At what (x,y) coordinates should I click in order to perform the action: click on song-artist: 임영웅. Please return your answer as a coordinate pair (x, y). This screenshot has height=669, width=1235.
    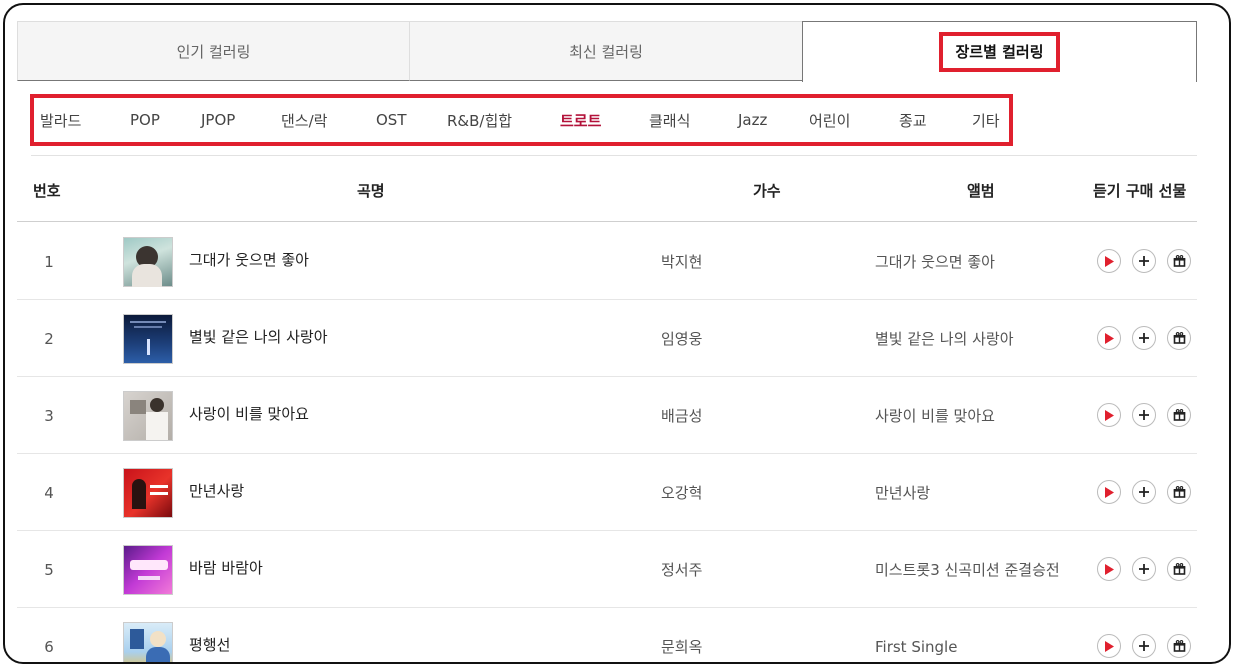
    Looking at the image, I should click on (681, 338).